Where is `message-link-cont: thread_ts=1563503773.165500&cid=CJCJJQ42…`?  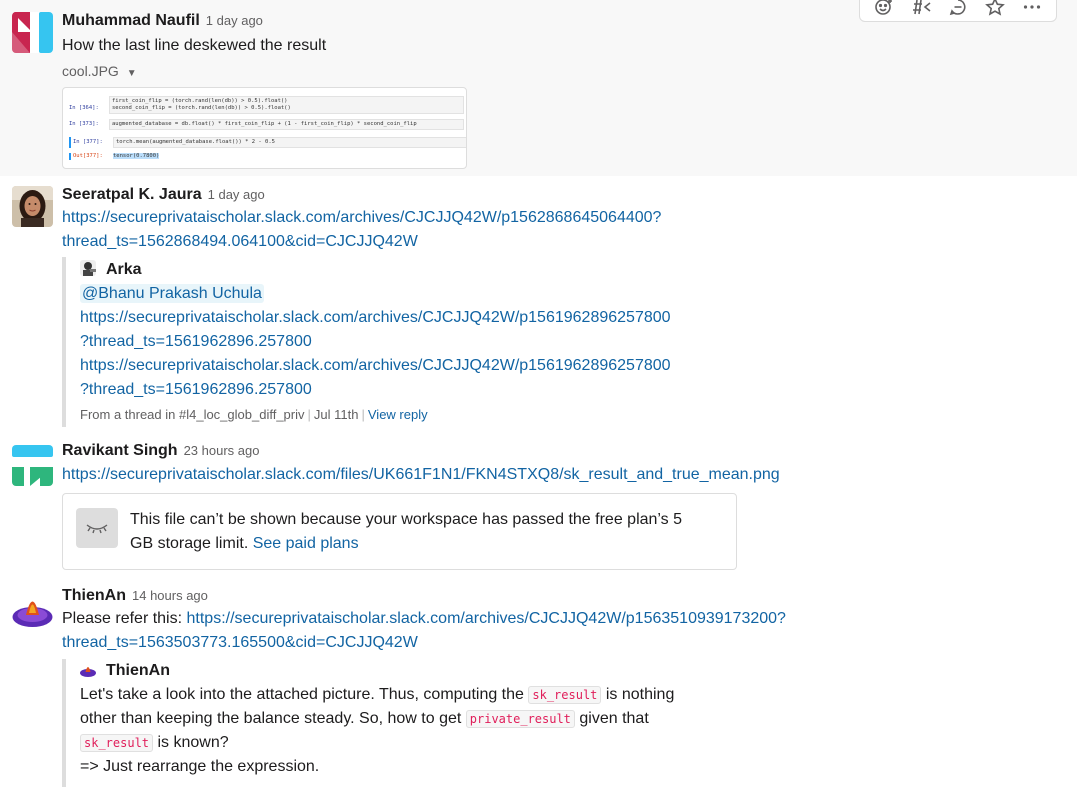
message-link-cont: thread_ts=1563503773.165500&cid=CJCJJQ42… is located at coordinates (569, 643).